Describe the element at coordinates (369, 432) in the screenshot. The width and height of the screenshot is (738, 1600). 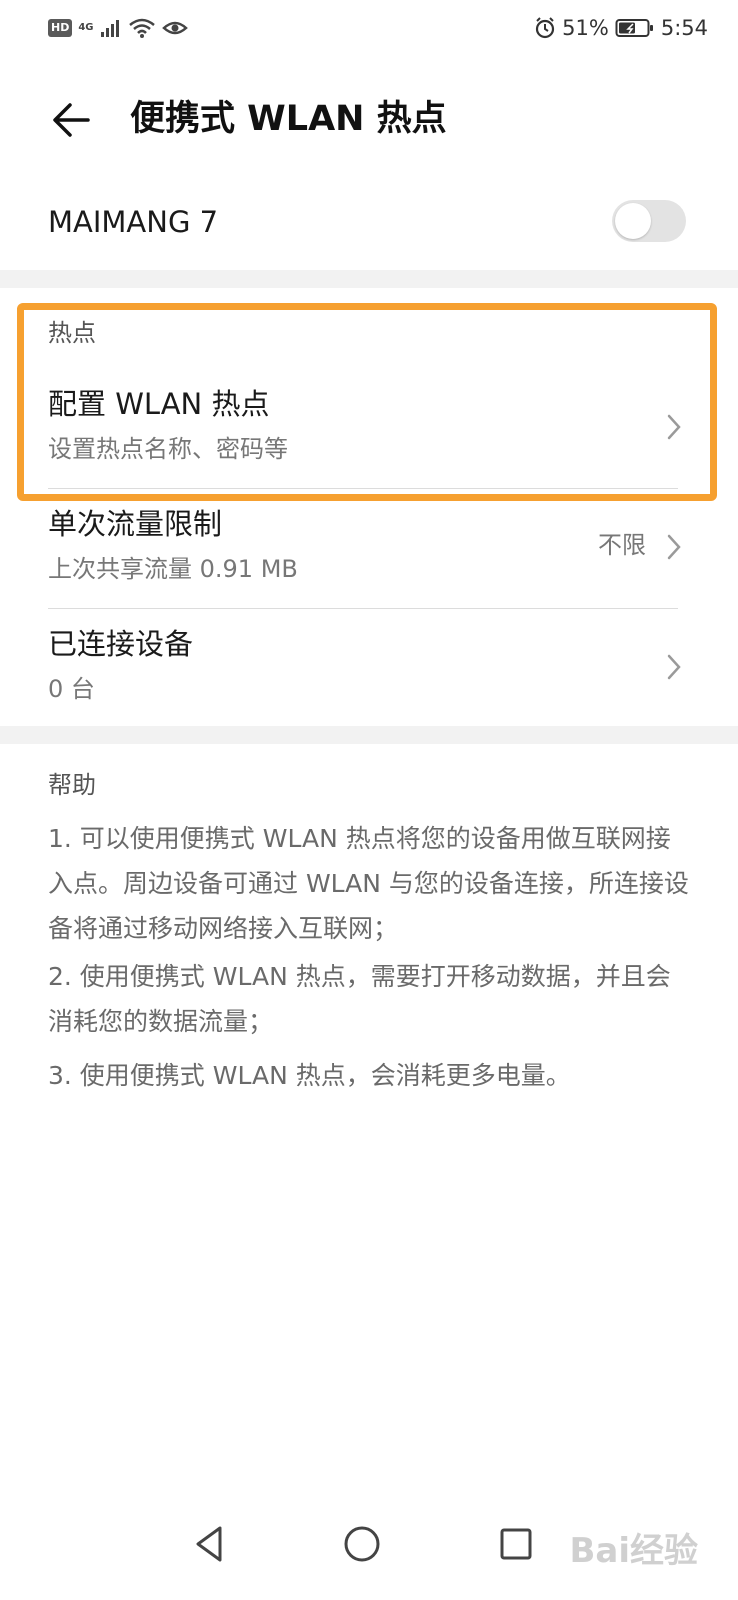
I see `list-item-configure-hotspot: 配置 WLAN 热点 设置热点名称、密码等` at that location.